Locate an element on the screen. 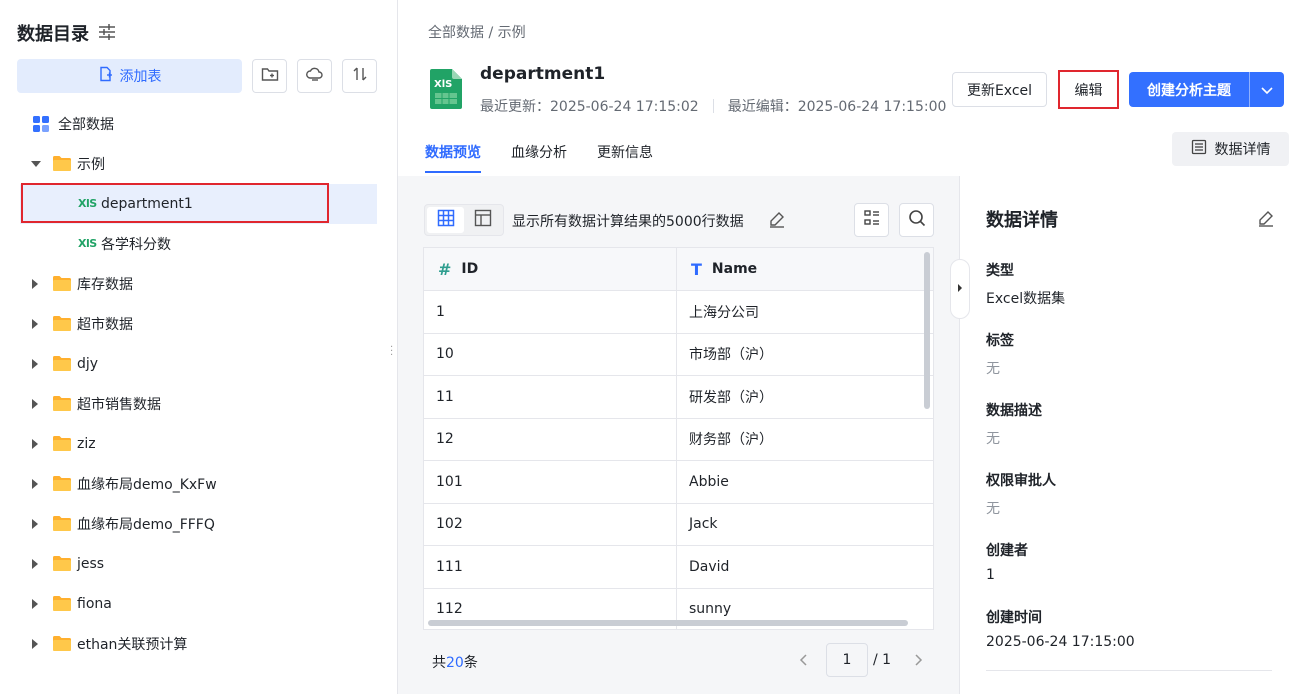 Image resolution: width=1295 pixels, height=694 pixels. breadcrumb: 全部数据 / 示例 is located at coordinates (477, 32).